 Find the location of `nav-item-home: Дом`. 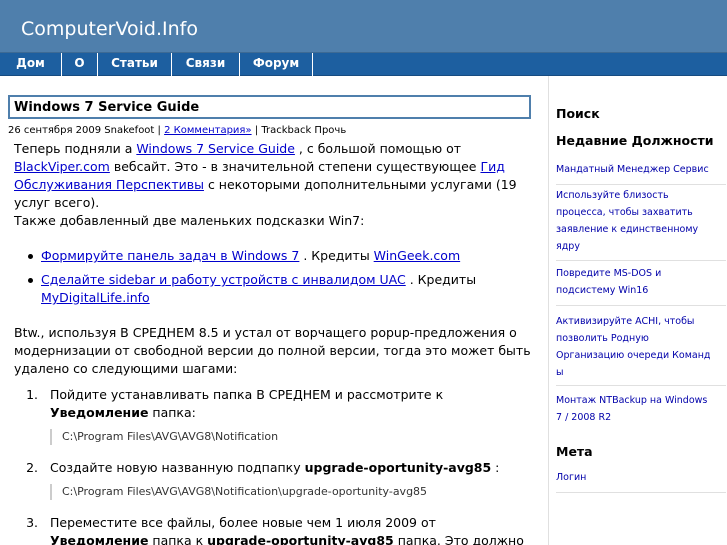

nav-item-home: Дом is located at coordinates (31, 64).